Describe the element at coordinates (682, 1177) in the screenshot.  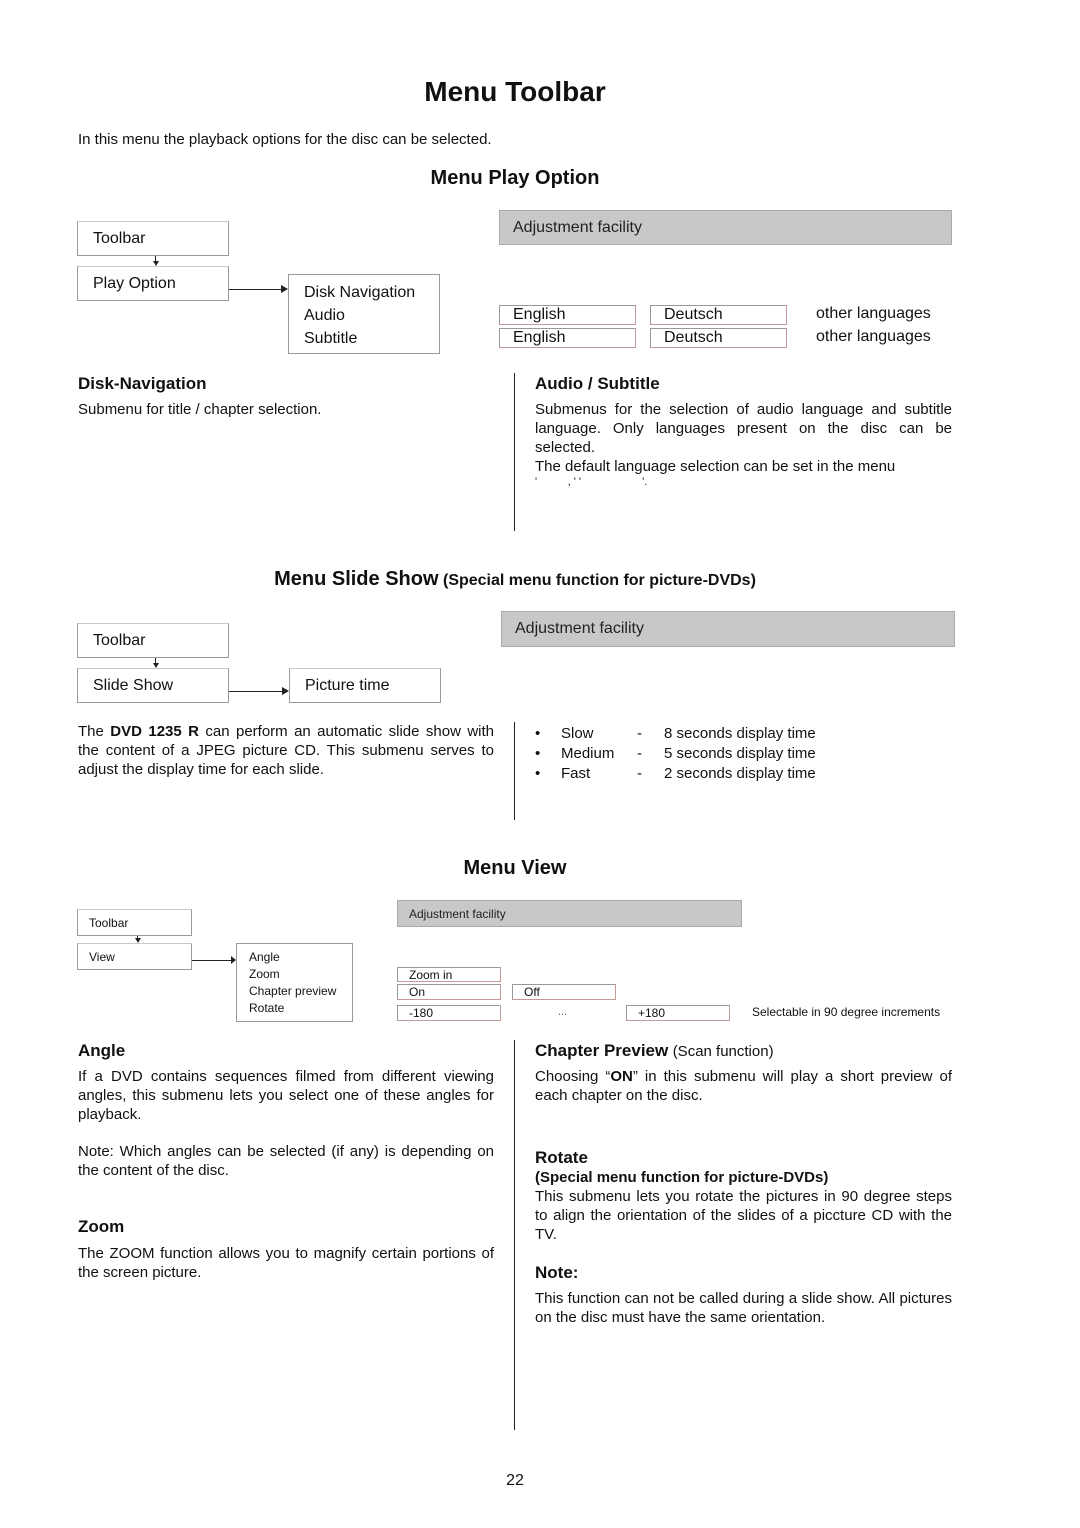
I see `rotate-subheading: (Special menu function for picture-DVDs)` at that location.